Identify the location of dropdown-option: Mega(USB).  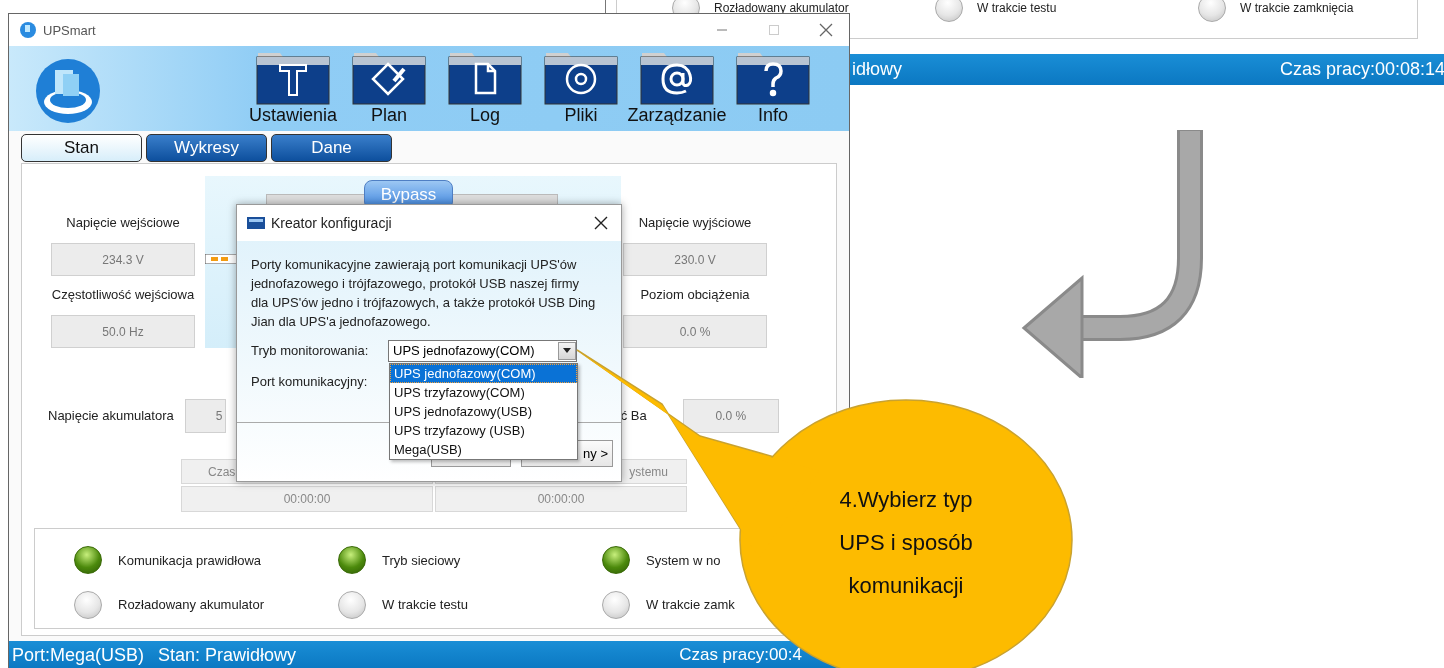
(483, 449).